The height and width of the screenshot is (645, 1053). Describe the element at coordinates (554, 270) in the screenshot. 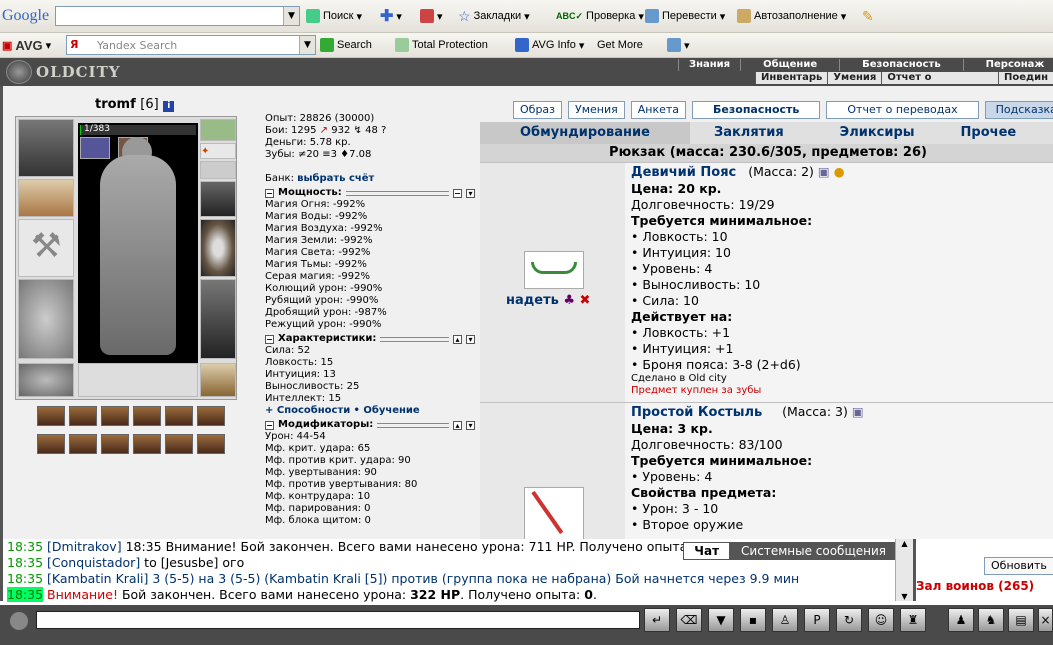

I see `belt-item-image` at that location.